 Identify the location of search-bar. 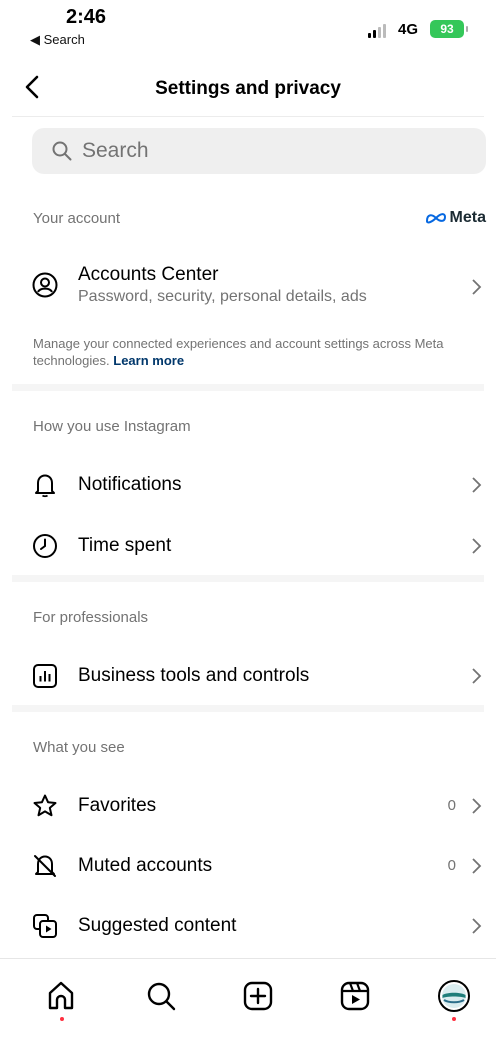
(259, 151).